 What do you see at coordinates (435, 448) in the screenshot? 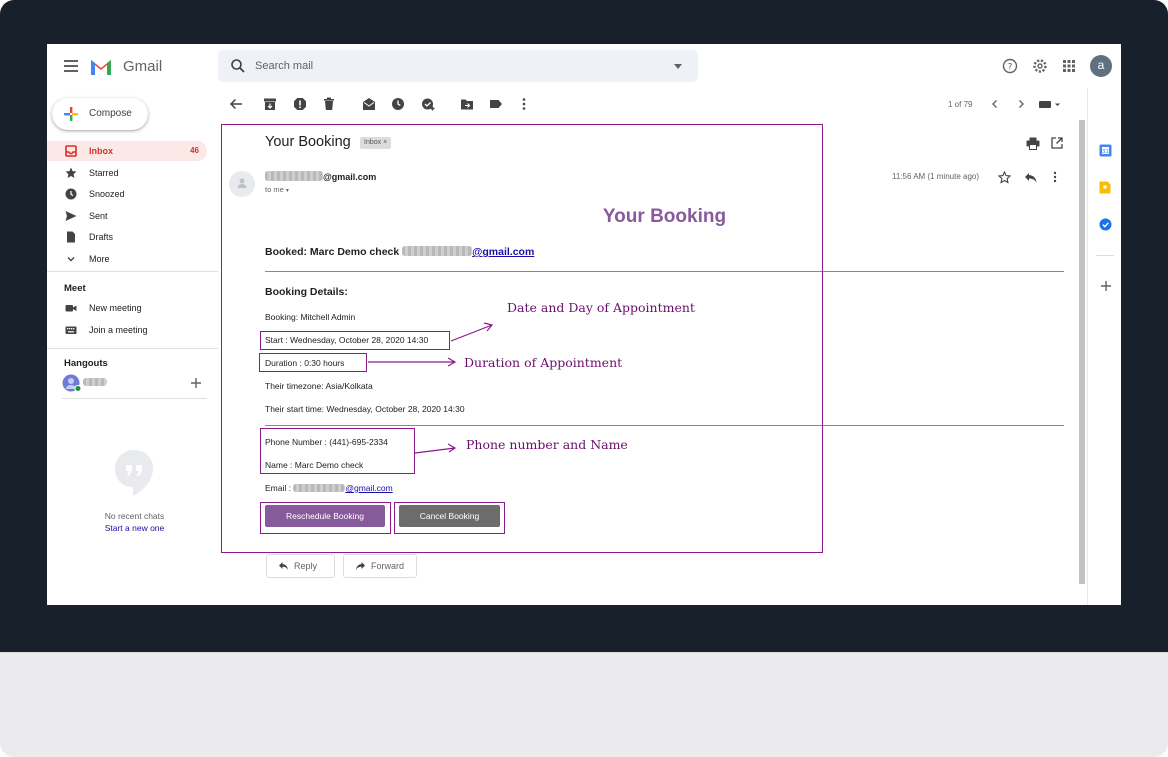
I see `annotation-arrow-phone` at bounding box center [435, 448].